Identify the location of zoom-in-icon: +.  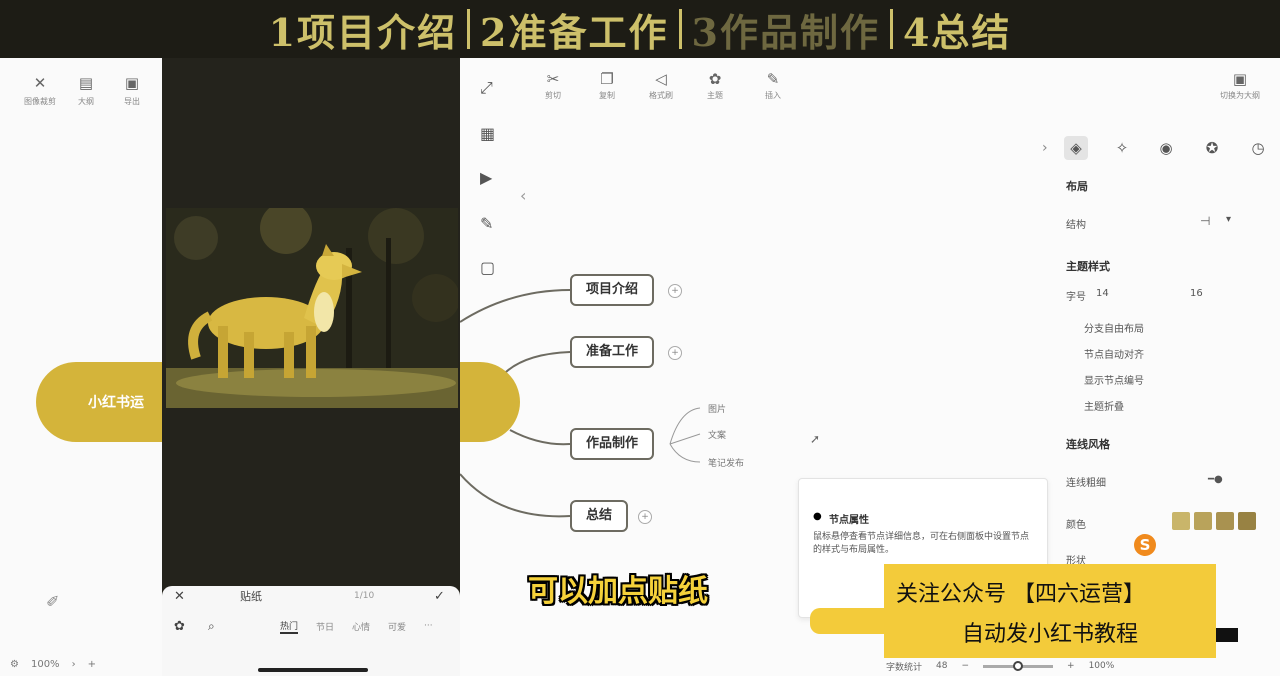
(1071, 666).